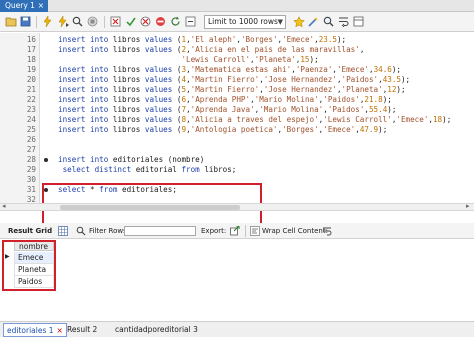 This screenshot has height=337, width=474. I want to click on query-tab-label: Query 1, so click(20, 5).